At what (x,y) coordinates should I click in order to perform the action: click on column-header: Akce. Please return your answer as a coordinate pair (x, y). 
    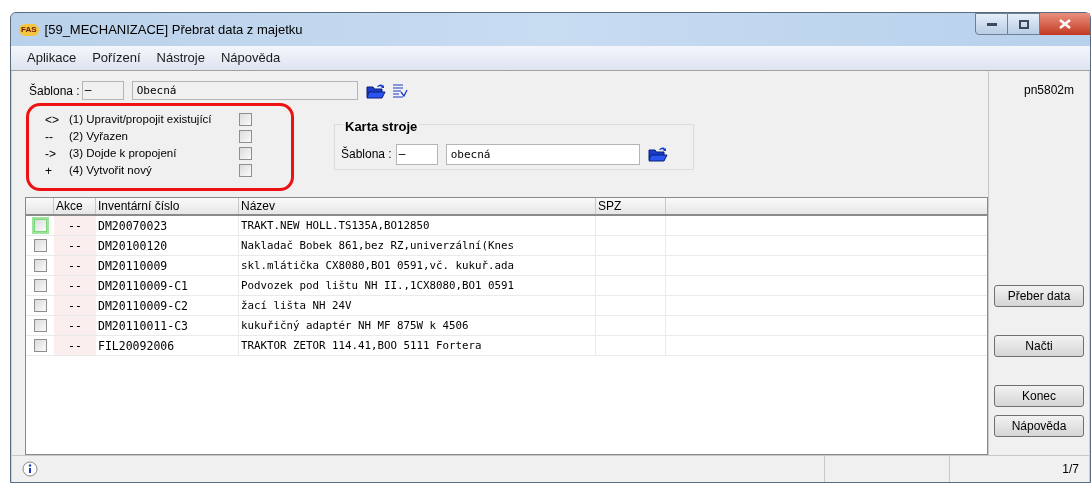
    Looking at the image, I should click on (75, 206).